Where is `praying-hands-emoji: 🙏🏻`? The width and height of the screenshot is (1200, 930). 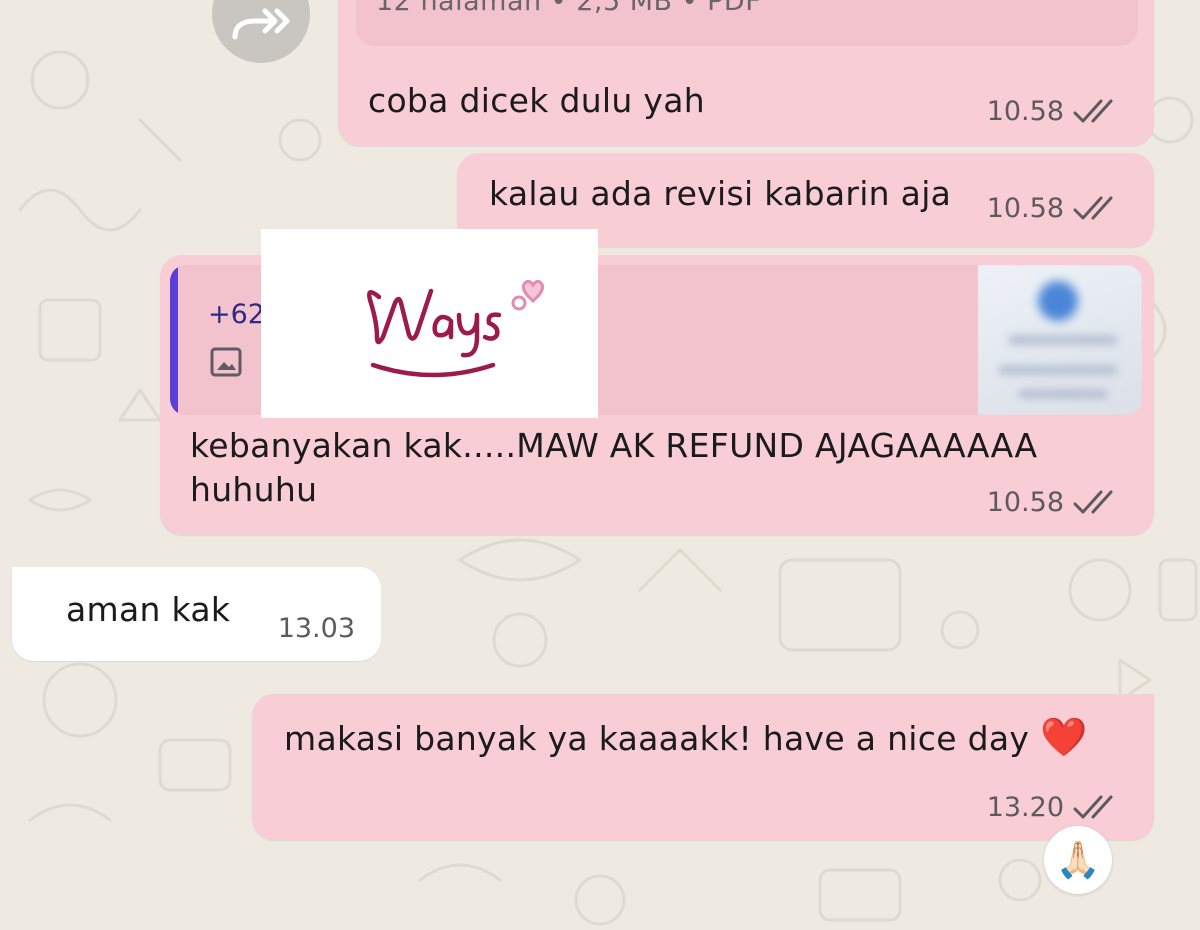
praying-hands-emoji: 🙏🏻 is located at coordinates (1078, 860).